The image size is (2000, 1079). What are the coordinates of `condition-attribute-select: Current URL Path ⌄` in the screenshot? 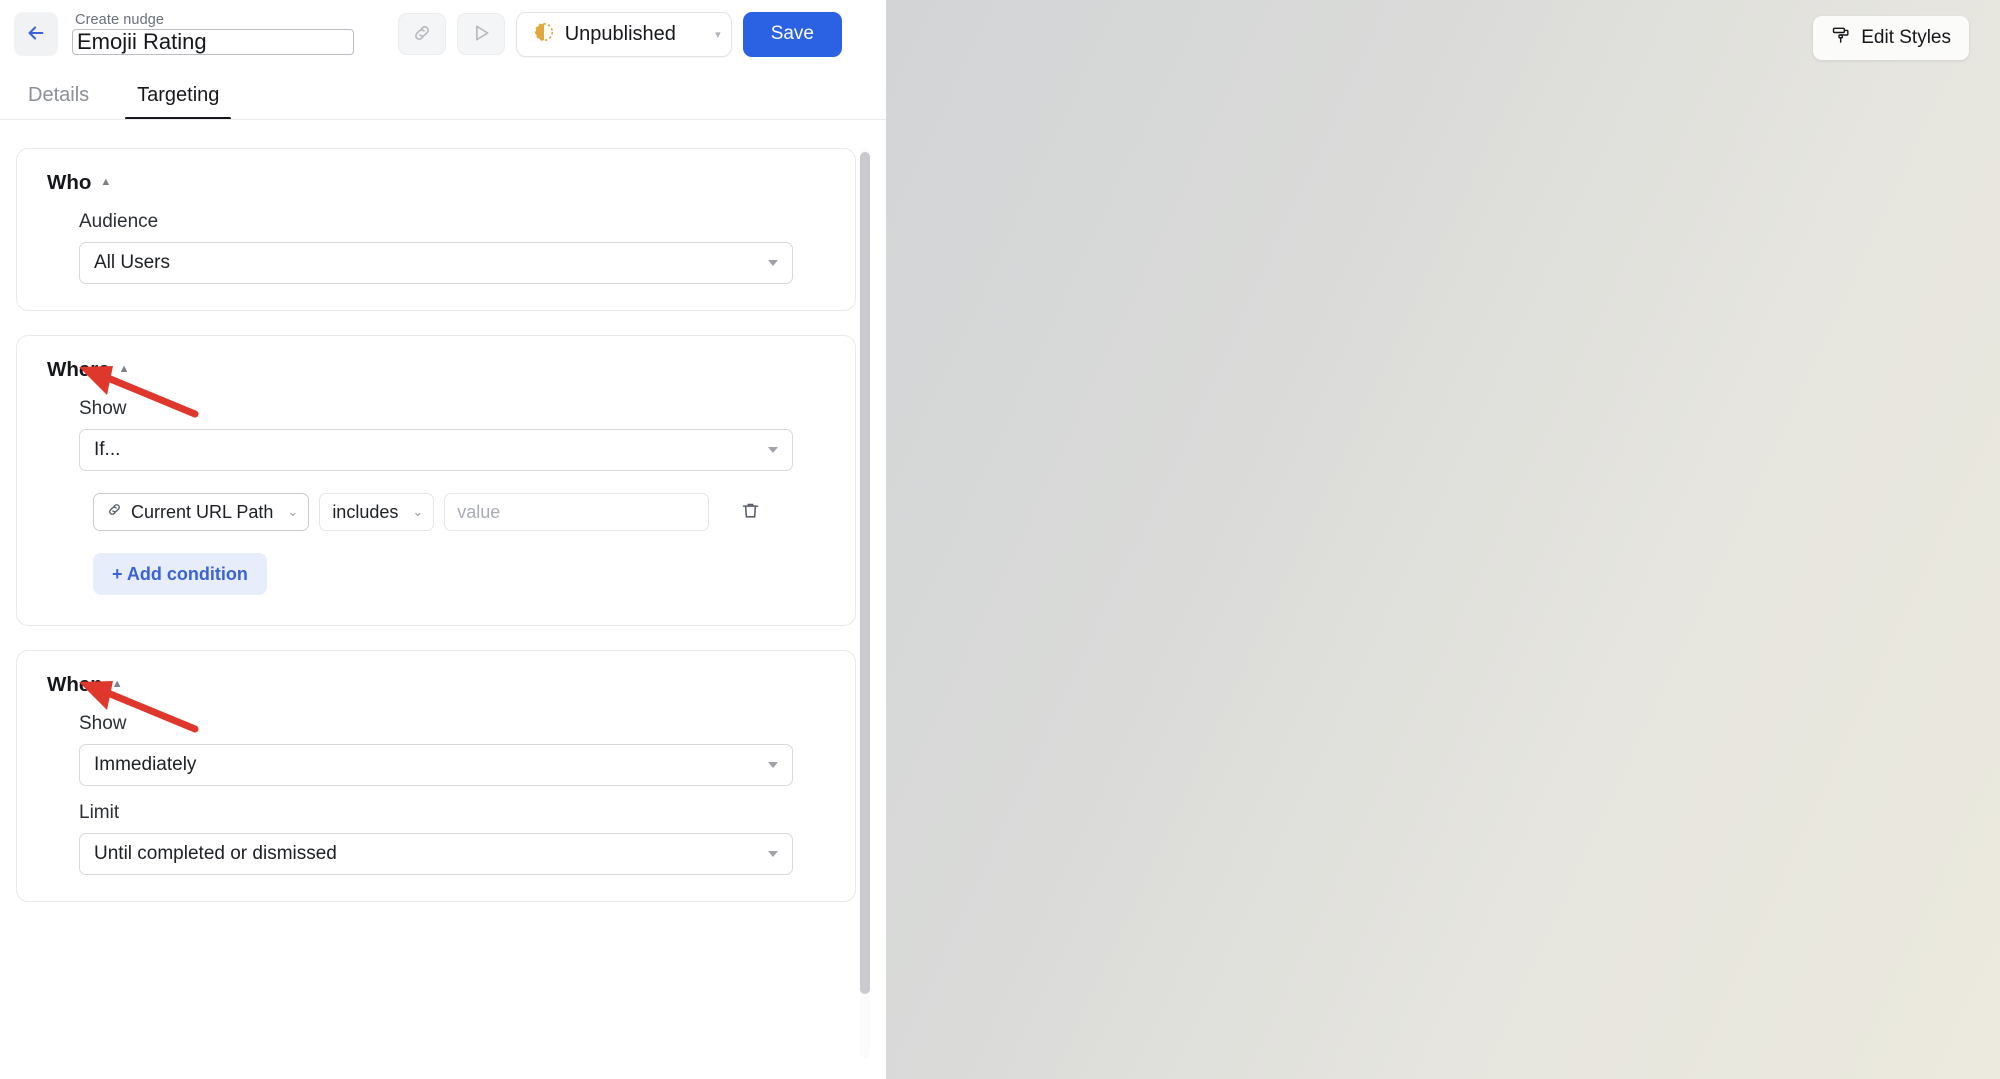 It's located at (201, 512).